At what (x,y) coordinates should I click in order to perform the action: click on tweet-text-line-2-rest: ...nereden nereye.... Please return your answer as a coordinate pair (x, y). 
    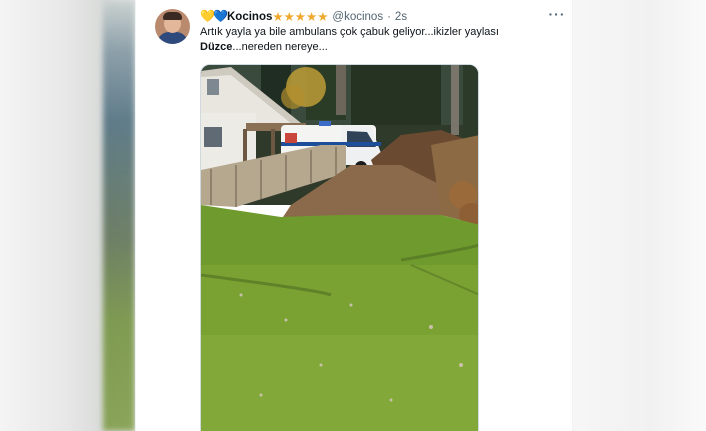
    Looking at the image, I should click on (280, 47).